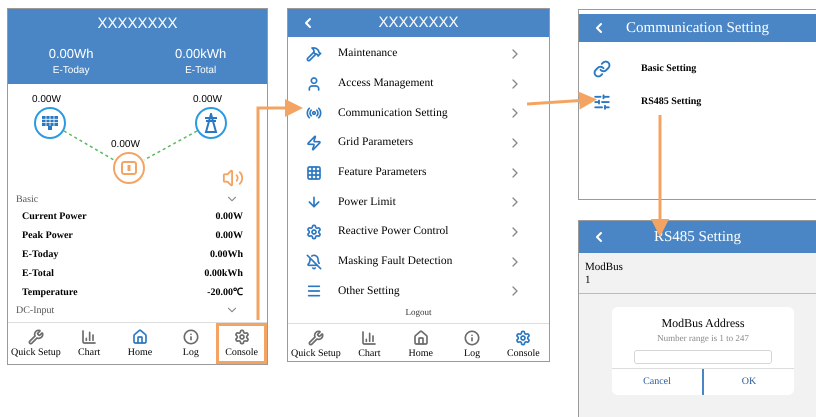 The height and width of the screenshot is (417, 816). I want to click on user-icon, so click(314, 84).